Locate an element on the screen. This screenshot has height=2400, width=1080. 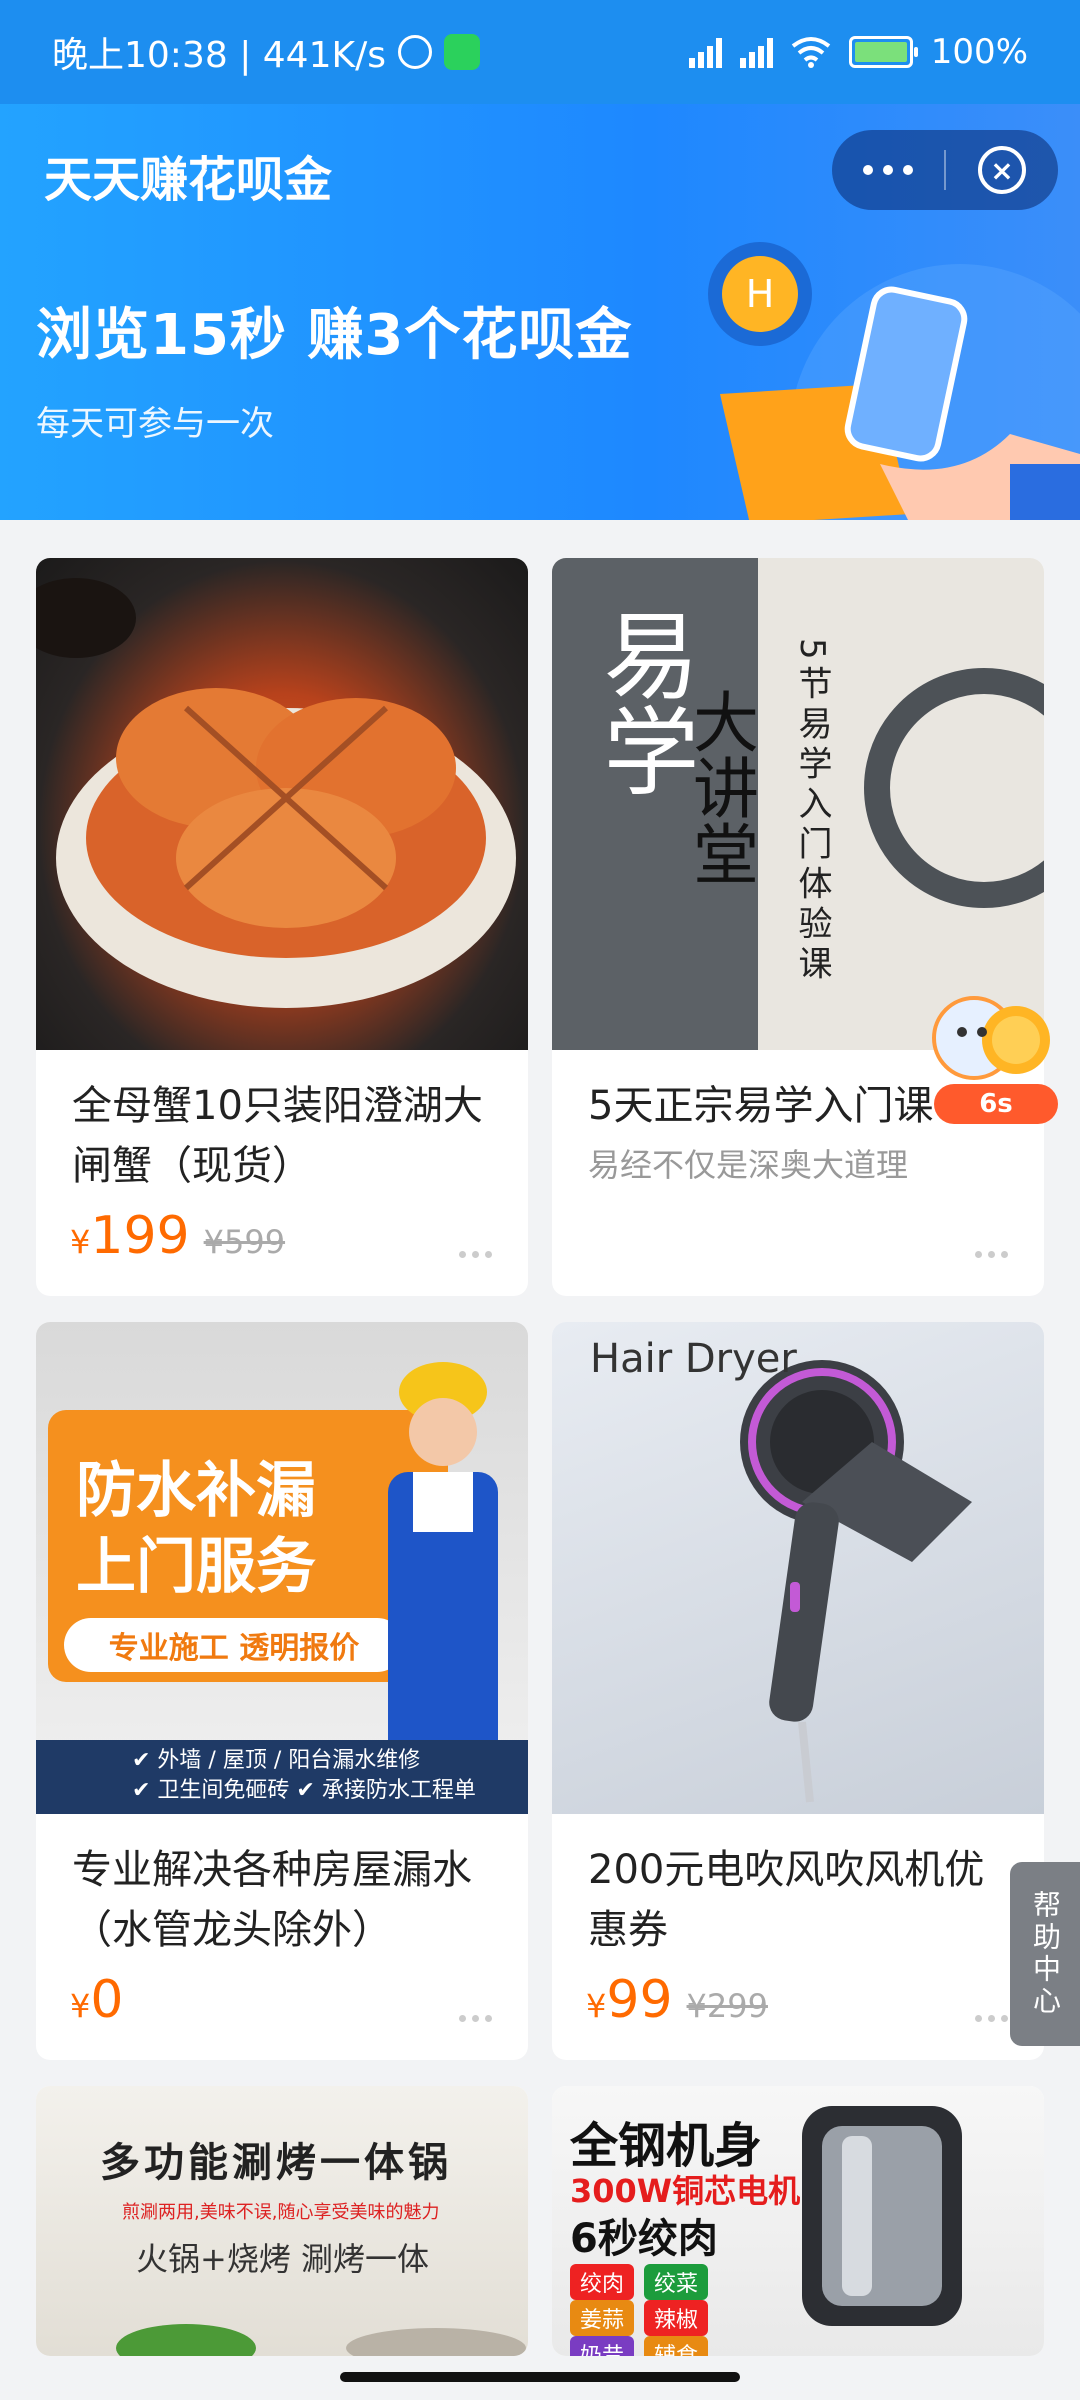
product-title: 专业解决各种房屋漏水（水管龙头除外） is located at coordinates (272, 1900).